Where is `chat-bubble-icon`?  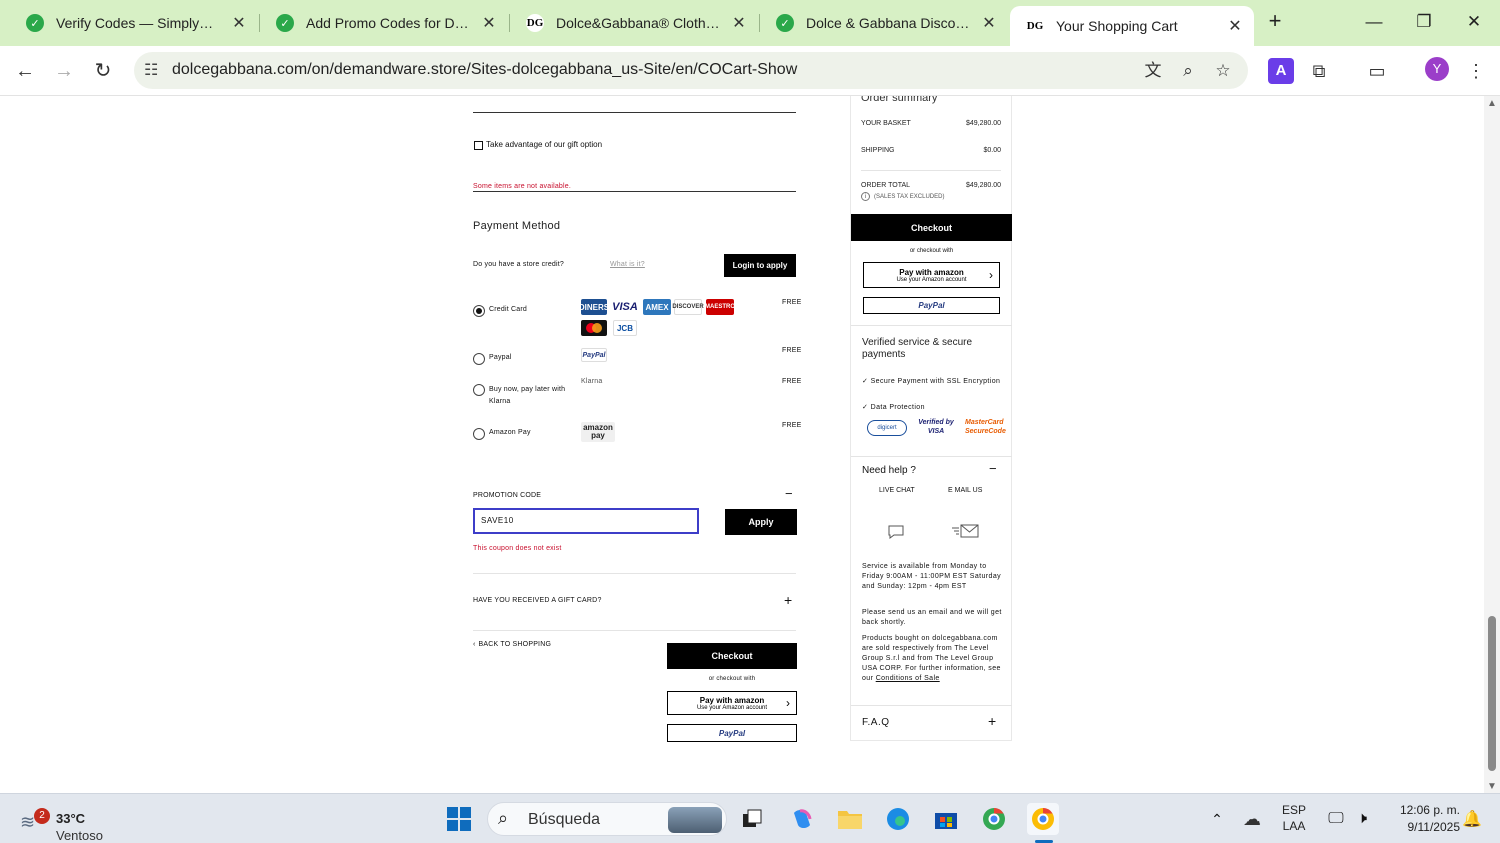
chat-bubble-icon is located at coordinates (896, 534).